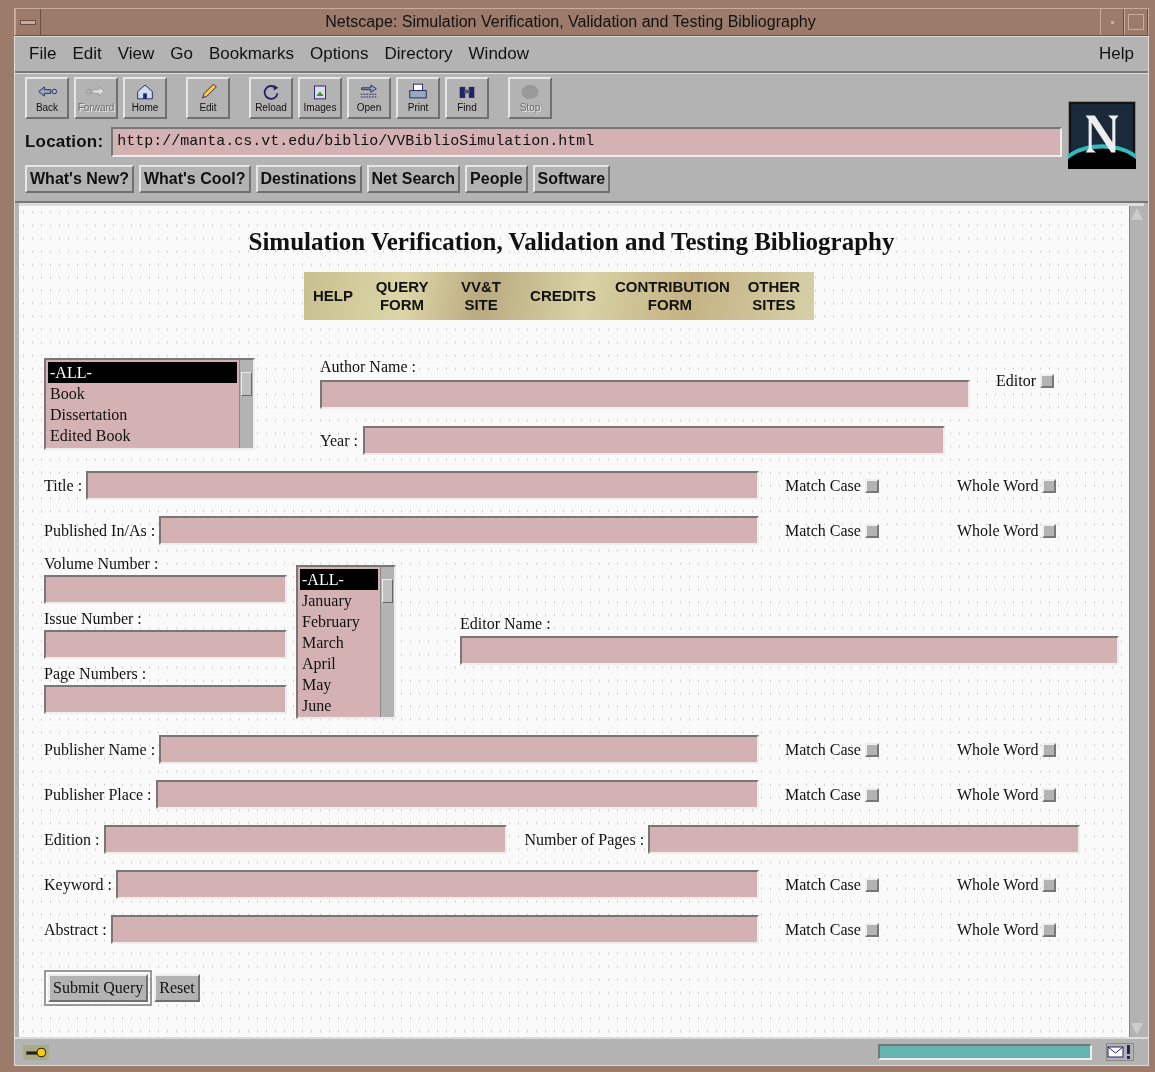  I want to click on list-option: March, so click(339, 642).